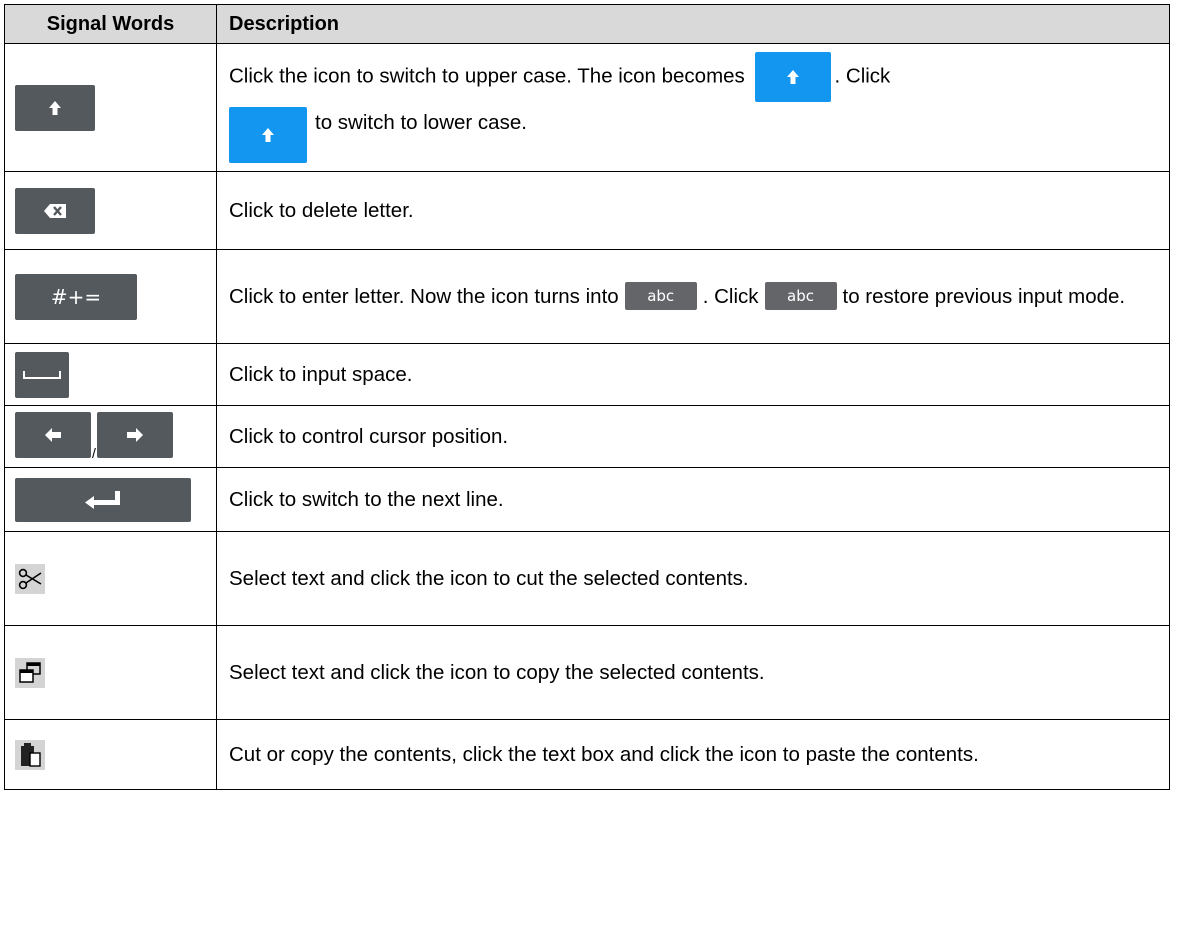 Image resolution: width=1177 pixels, height=931 pixels. I want to click on arrow-left-icon, so click(53, 435).